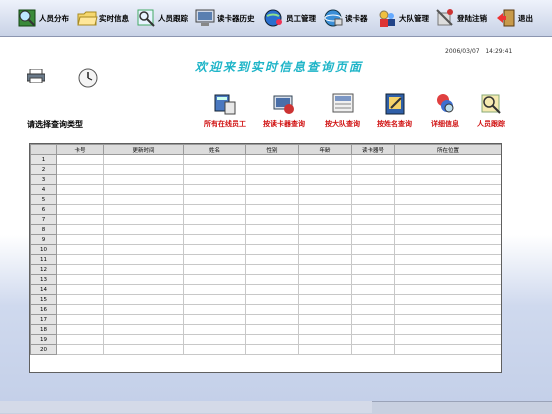 Image resolution: width=552 pixels, height=414 pixels. I want to click on column-header: 所在位置, so click(447, 149).